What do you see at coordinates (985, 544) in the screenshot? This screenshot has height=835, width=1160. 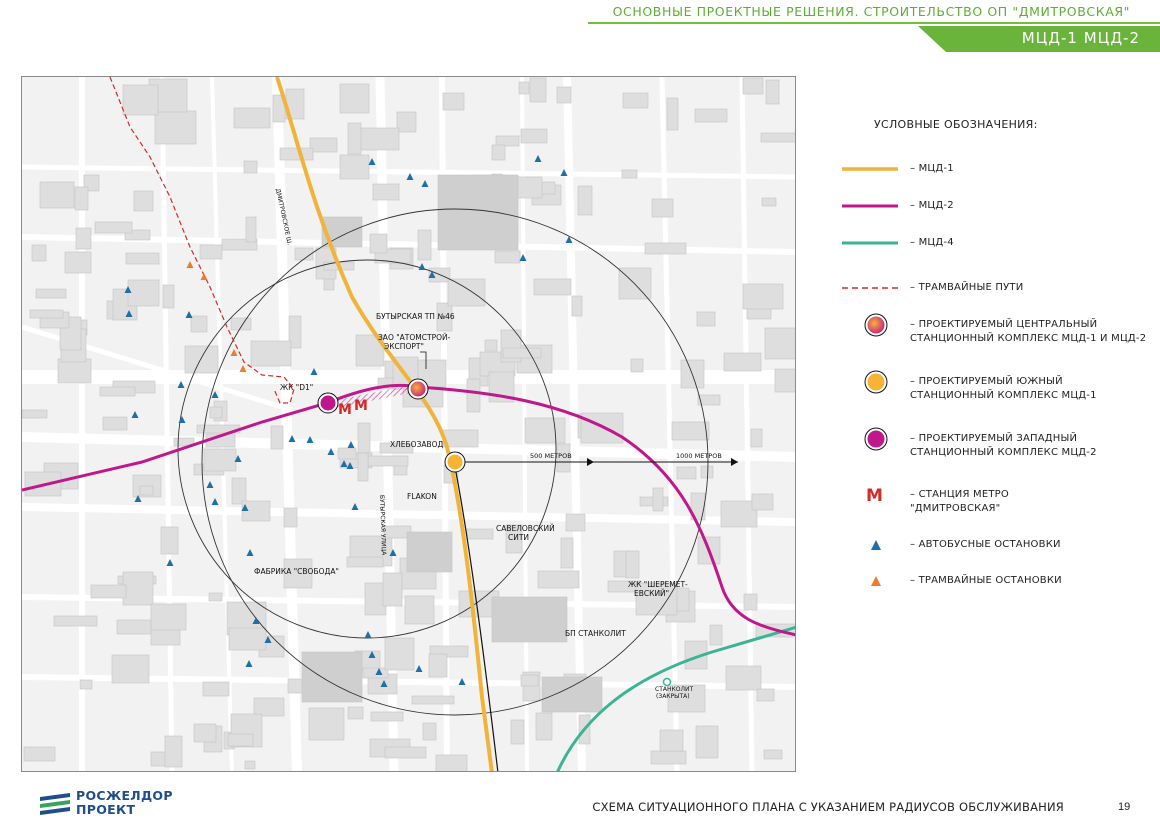 I see `legend-label: – АВТОБУСНЫЕ ОСТАНОВКИ` at bounding box center [985, 544].